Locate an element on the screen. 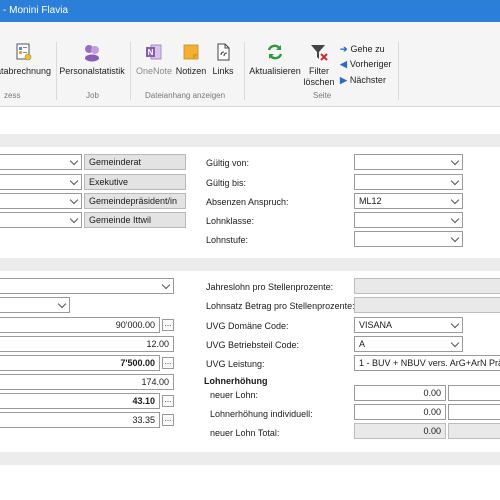  refresh-icon is located at coordinates (275, 52).